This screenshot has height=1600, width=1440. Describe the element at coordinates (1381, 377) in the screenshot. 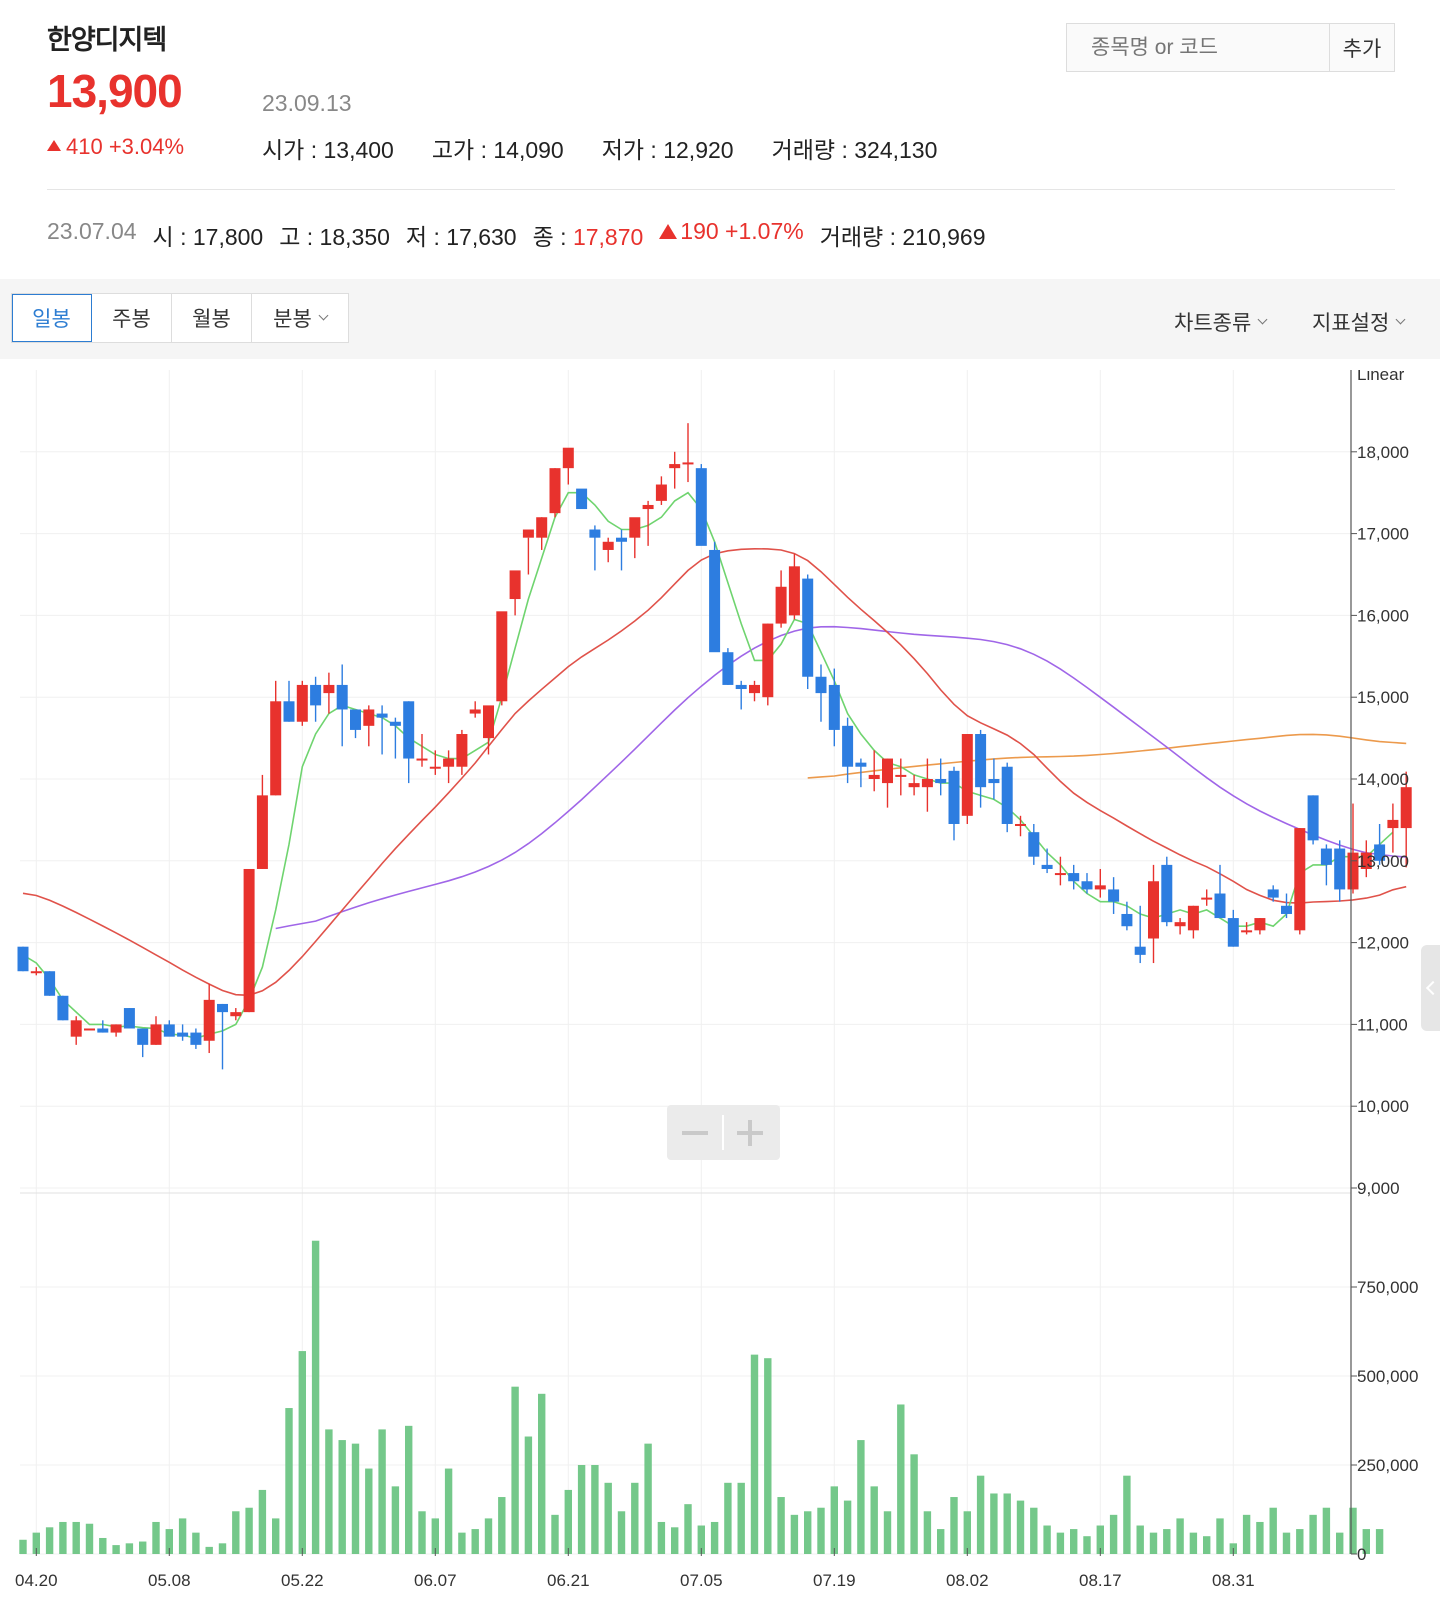

I see `scale-label: Linear` at that location.